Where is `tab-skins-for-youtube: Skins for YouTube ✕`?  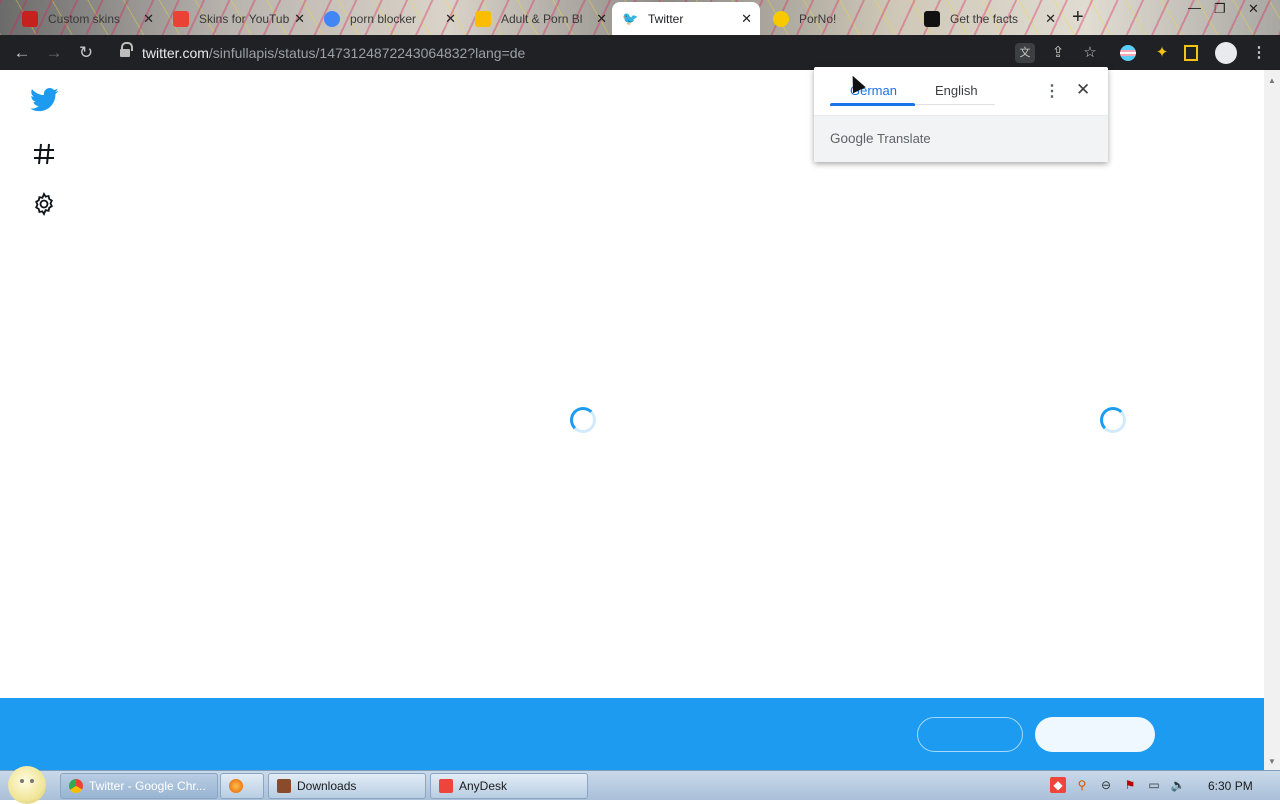 tab-skins-for-youtube: Skins for YouTube ✕ is located at coordinates (238, 18).